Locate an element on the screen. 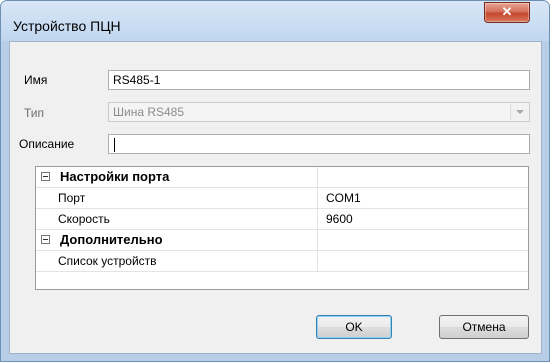 Image resolution: width=550 pixels, height=362 pixels. category-cell: Дополнительно is located at coordinates (177, 240).